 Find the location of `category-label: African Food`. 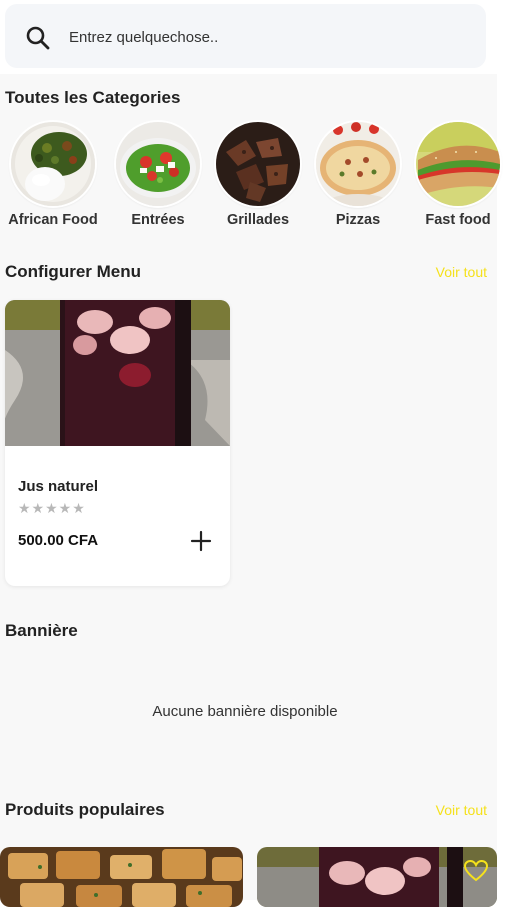

category-label: African Food is located at coordinates (53, 220).